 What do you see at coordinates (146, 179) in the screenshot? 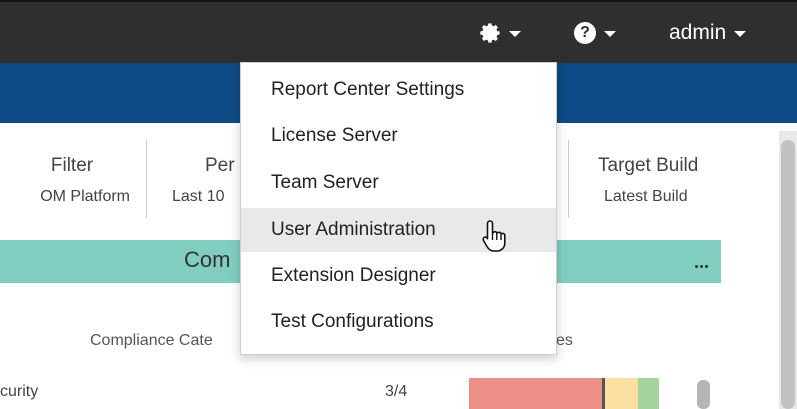
I see `filter-divider` at bounding box center [146, 179].